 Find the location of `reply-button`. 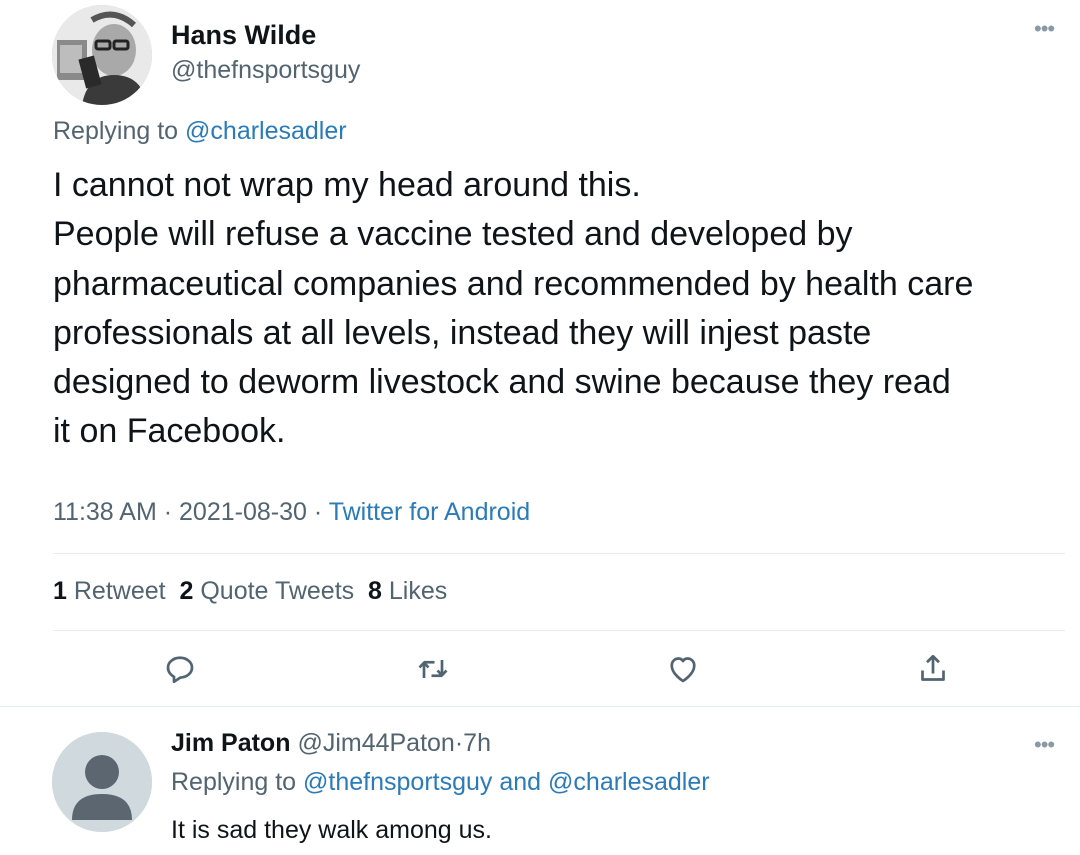

reply-button is located at coordinates (180, 669).